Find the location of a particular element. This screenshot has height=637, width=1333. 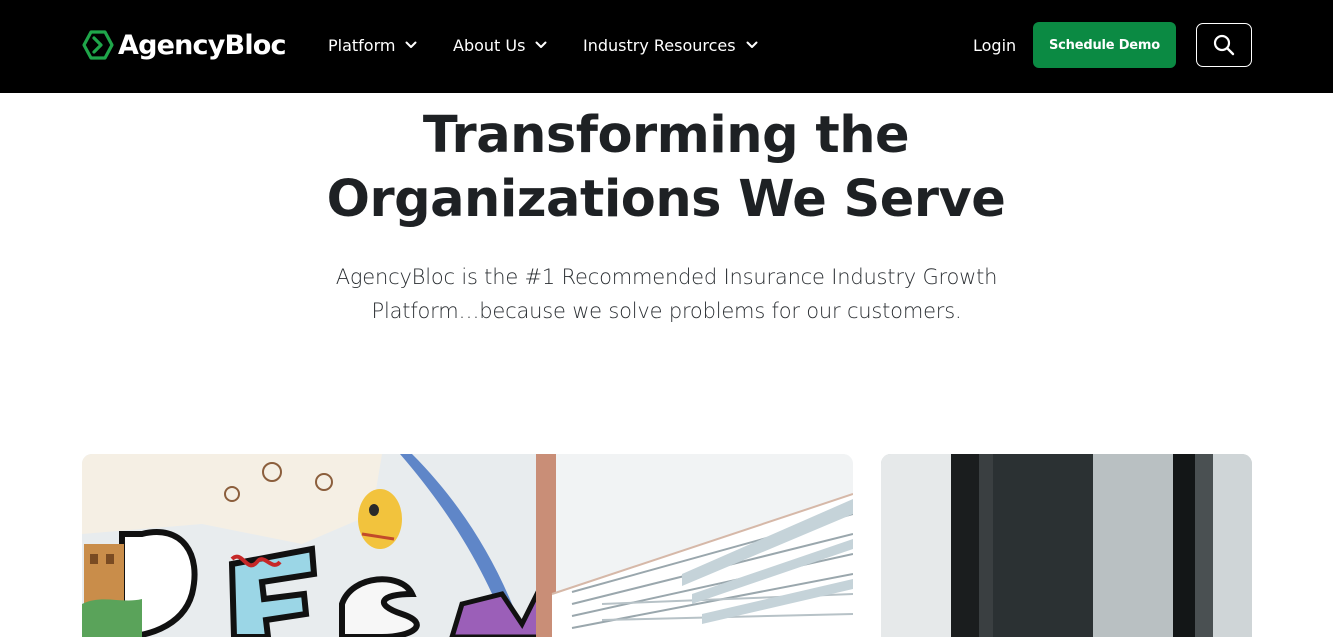

nav-industry-resources-label: Industry Resources is located at coordinates (659, 45).